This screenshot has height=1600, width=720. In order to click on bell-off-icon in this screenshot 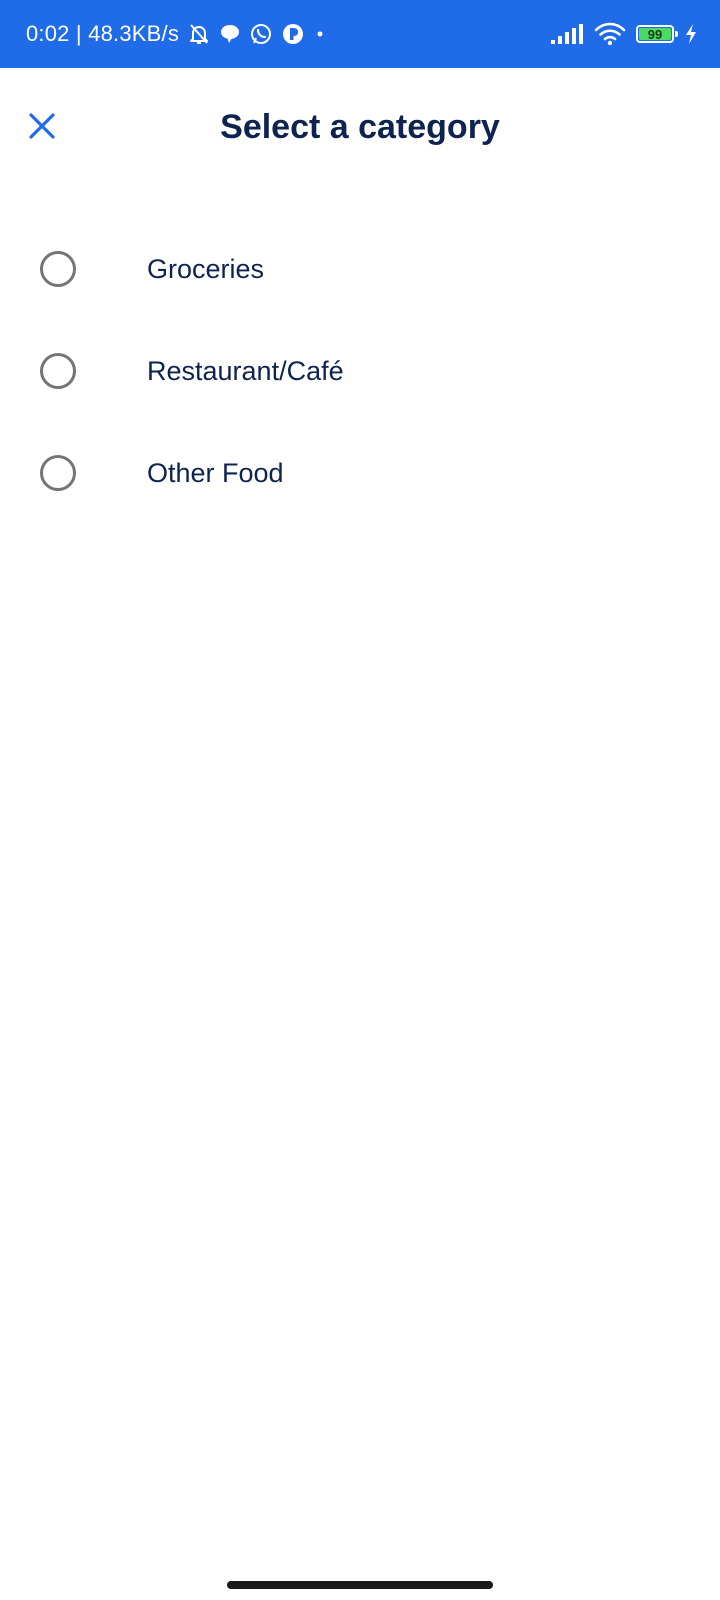, I will do `click(199, 34)`.